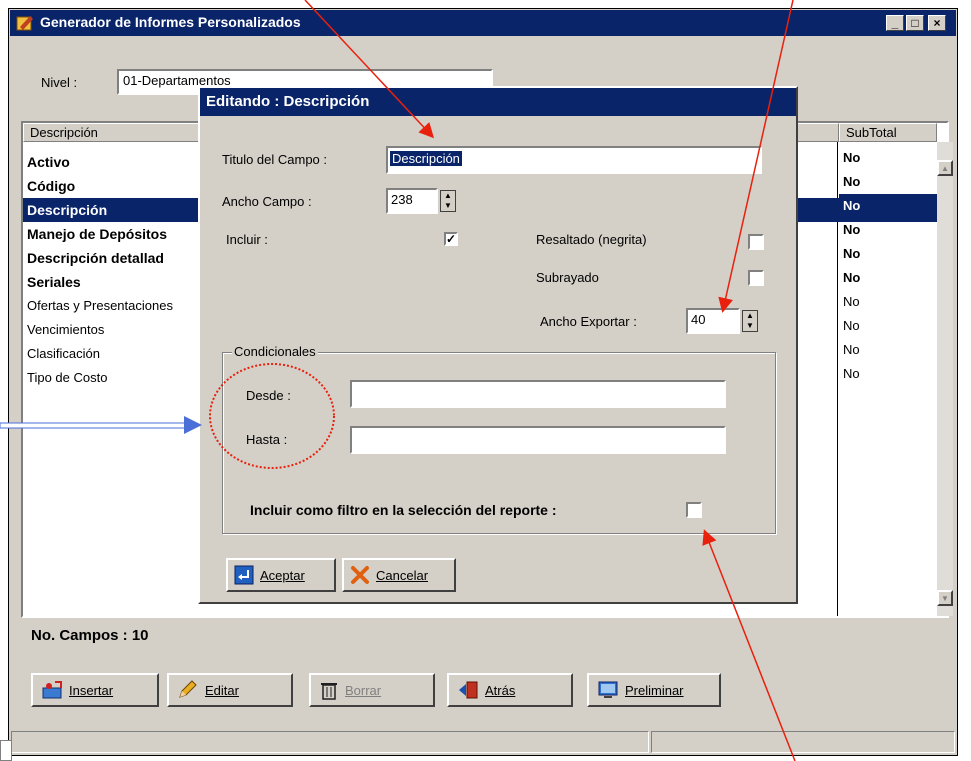  What do you see at coordinates (267, 201) in the screenshot?
I see `ancho-campo-label: Ancho Campo :` at bounding box center [267, 201].